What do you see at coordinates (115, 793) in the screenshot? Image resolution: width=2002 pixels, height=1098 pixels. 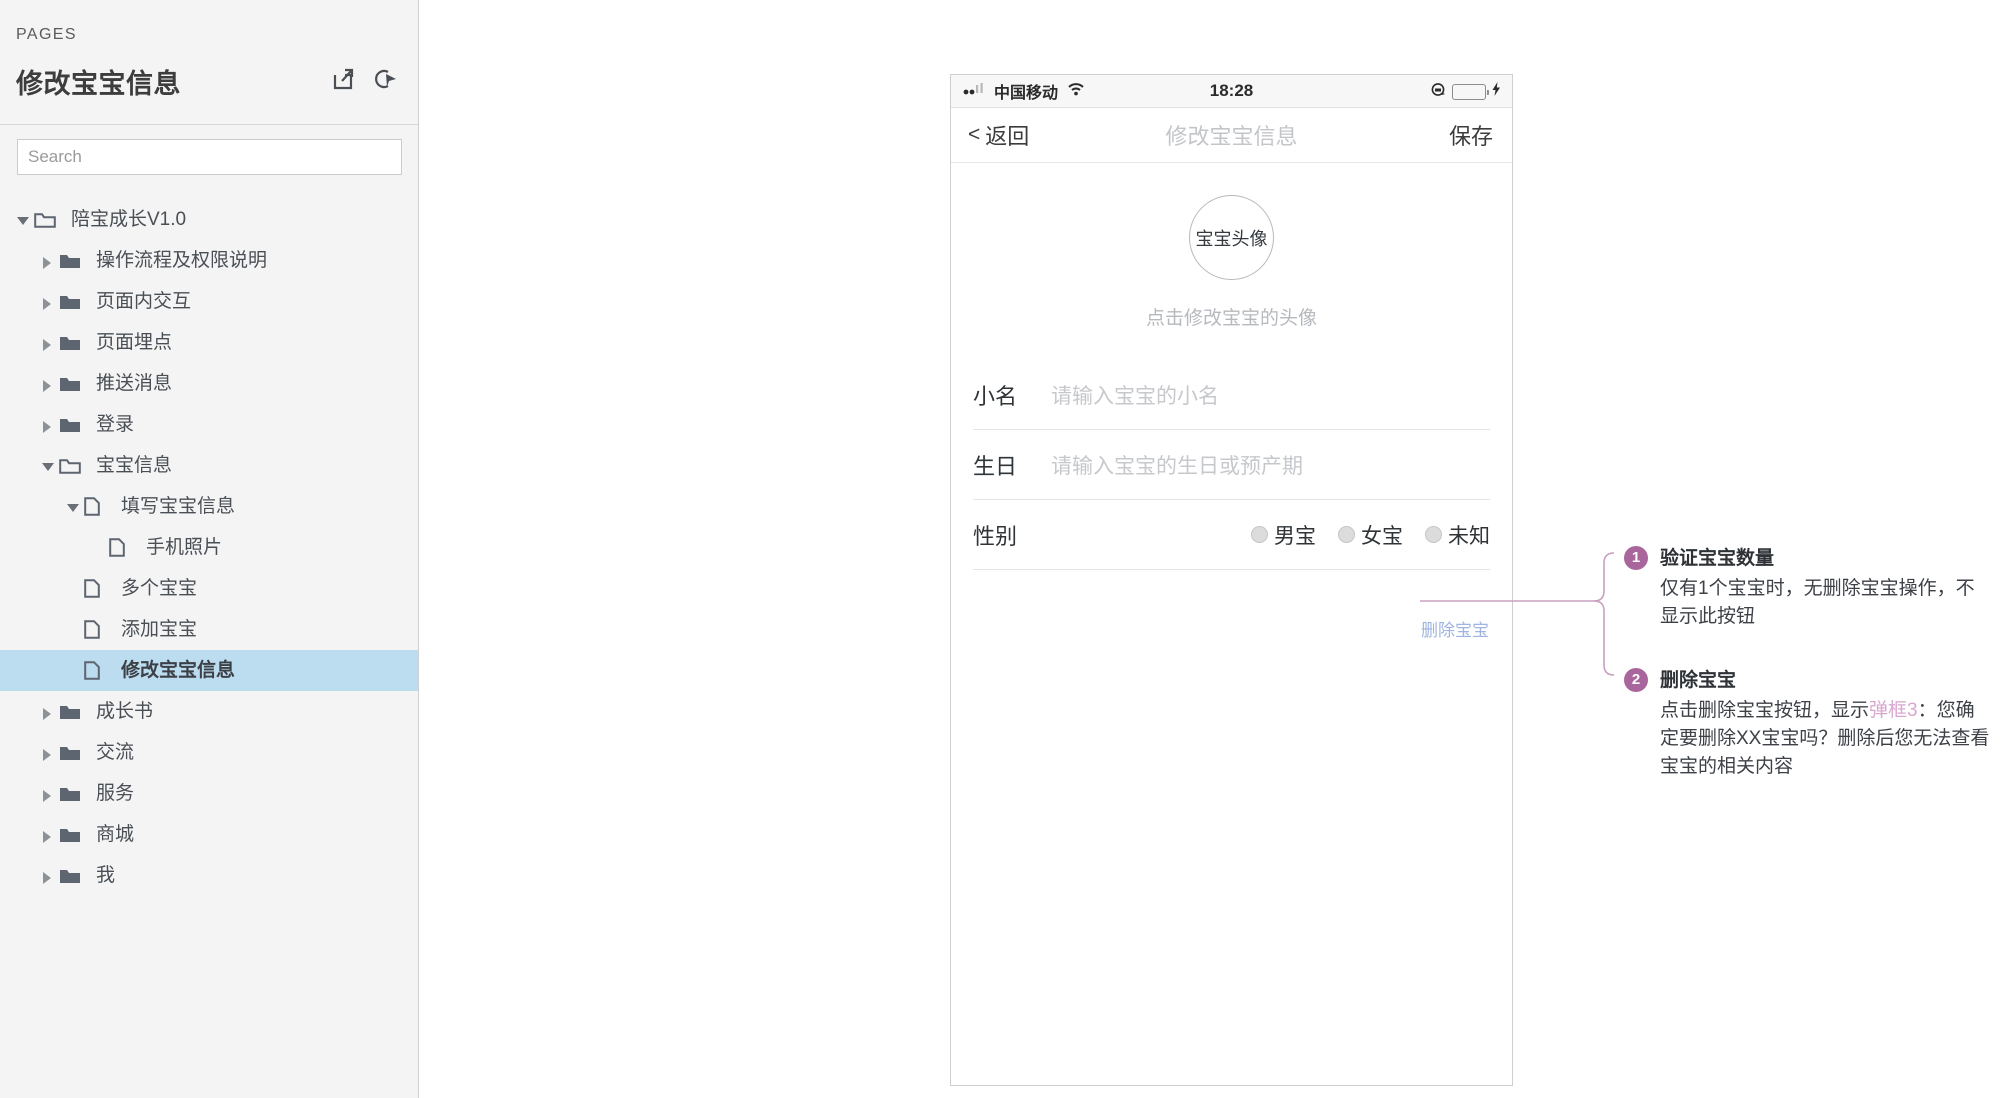 I see `tree-item-label: 服务` at bounding box center [115, 793].